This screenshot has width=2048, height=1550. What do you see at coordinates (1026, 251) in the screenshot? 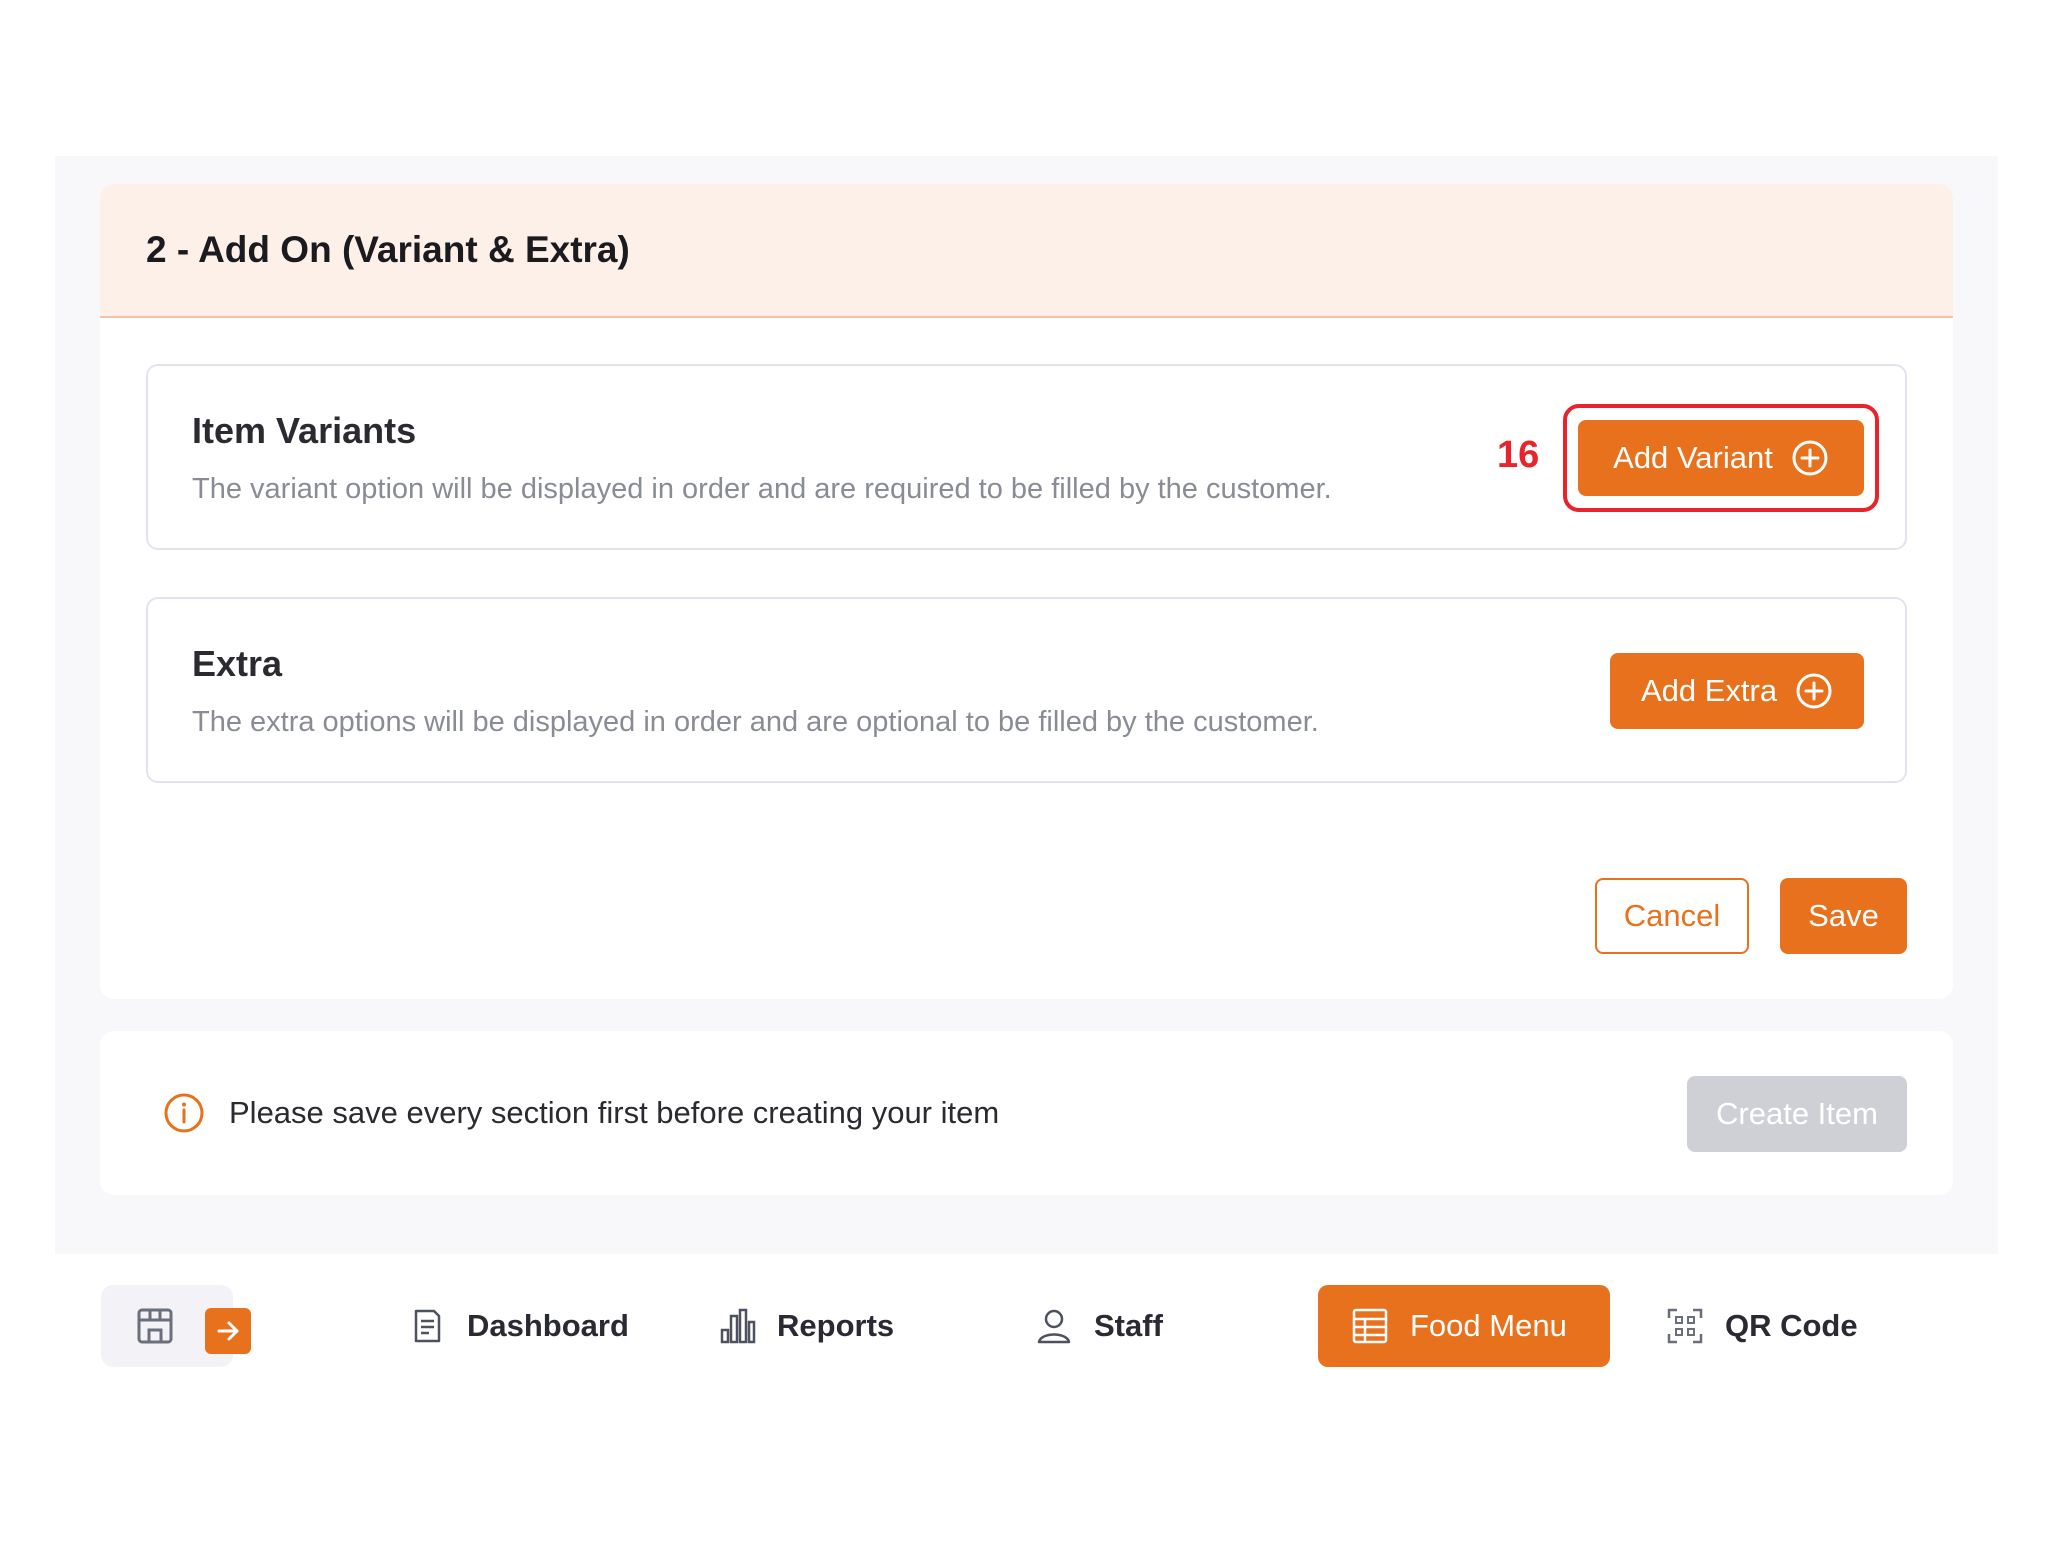
I see `section-header: 2 - Add On (Variant & Extra)` at bounding box center [1026, 251].